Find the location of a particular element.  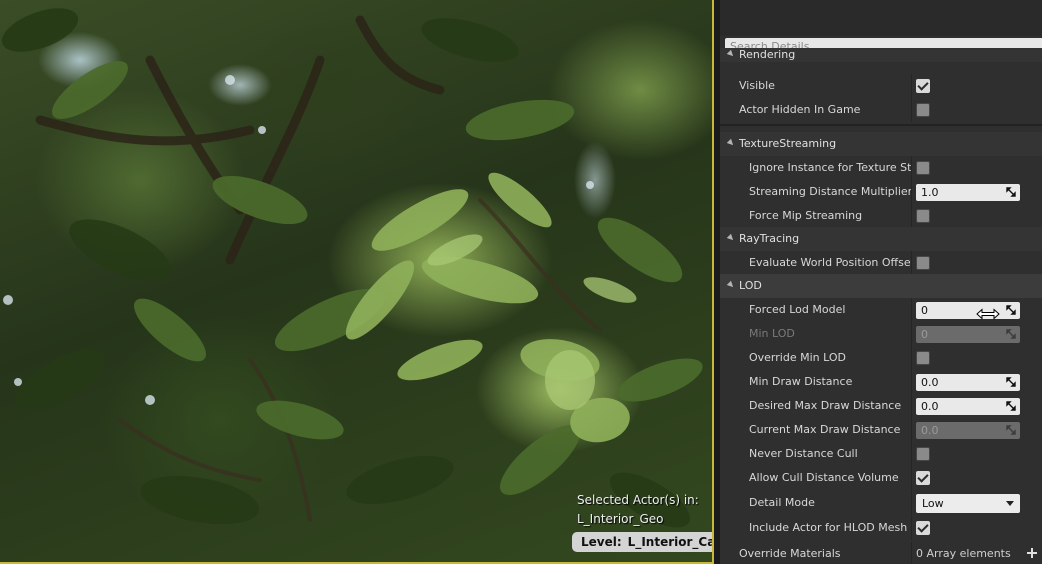

prop-current-max-draw-distance: Current Max Draw Distance 0.0 is located at coordinates (881, 430).